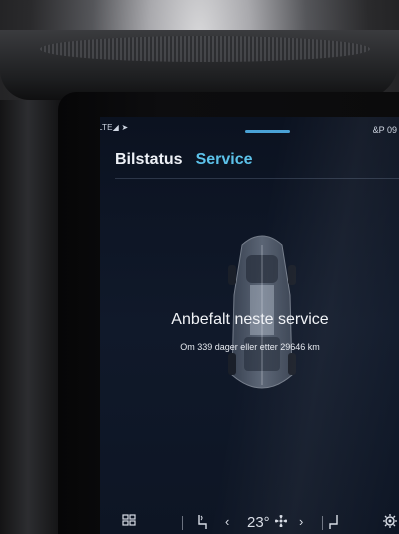 The height and width of the screenshot is (534, 399). I want to click on temp-decrease-button: ‹, so click(227, 521).